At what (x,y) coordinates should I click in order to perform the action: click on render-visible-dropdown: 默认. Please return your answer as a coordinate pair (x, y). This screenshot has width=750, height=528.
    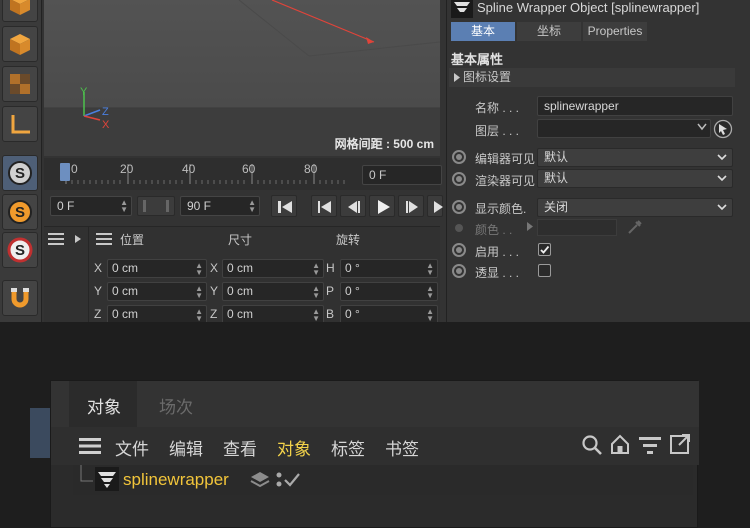
    Looking at the image, I should click on (635, 178).